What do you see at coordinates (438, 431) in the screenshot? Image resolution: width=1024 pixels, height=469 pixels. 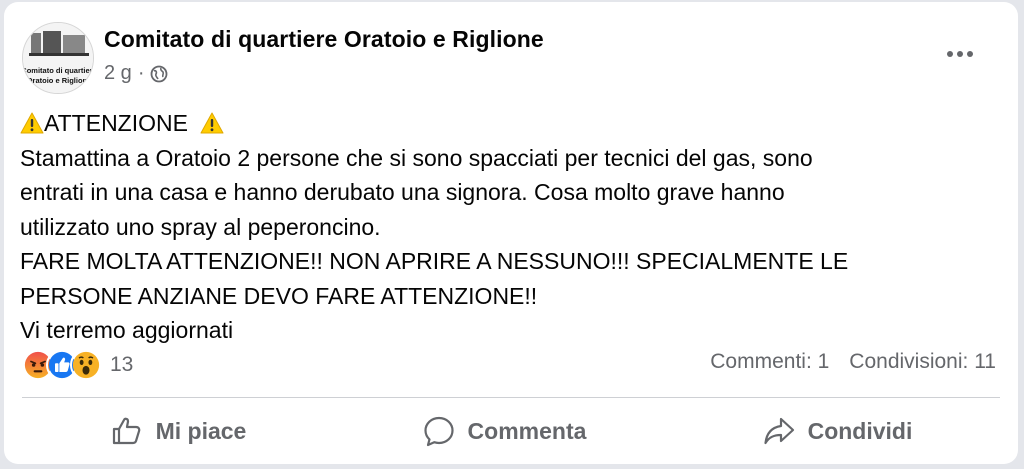 I see `comment-icon` at bounding box center [438, 431].